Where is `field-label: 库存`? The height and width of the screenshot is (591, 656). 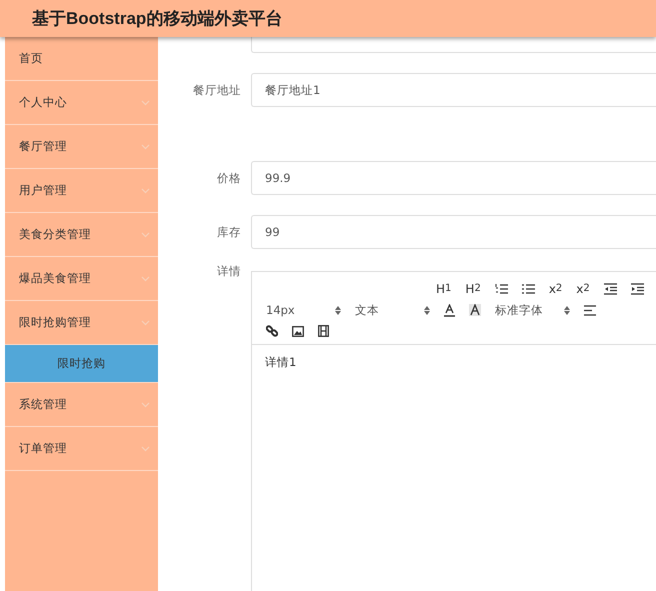 field-label: 库存 is located at coordinates (228, 232).